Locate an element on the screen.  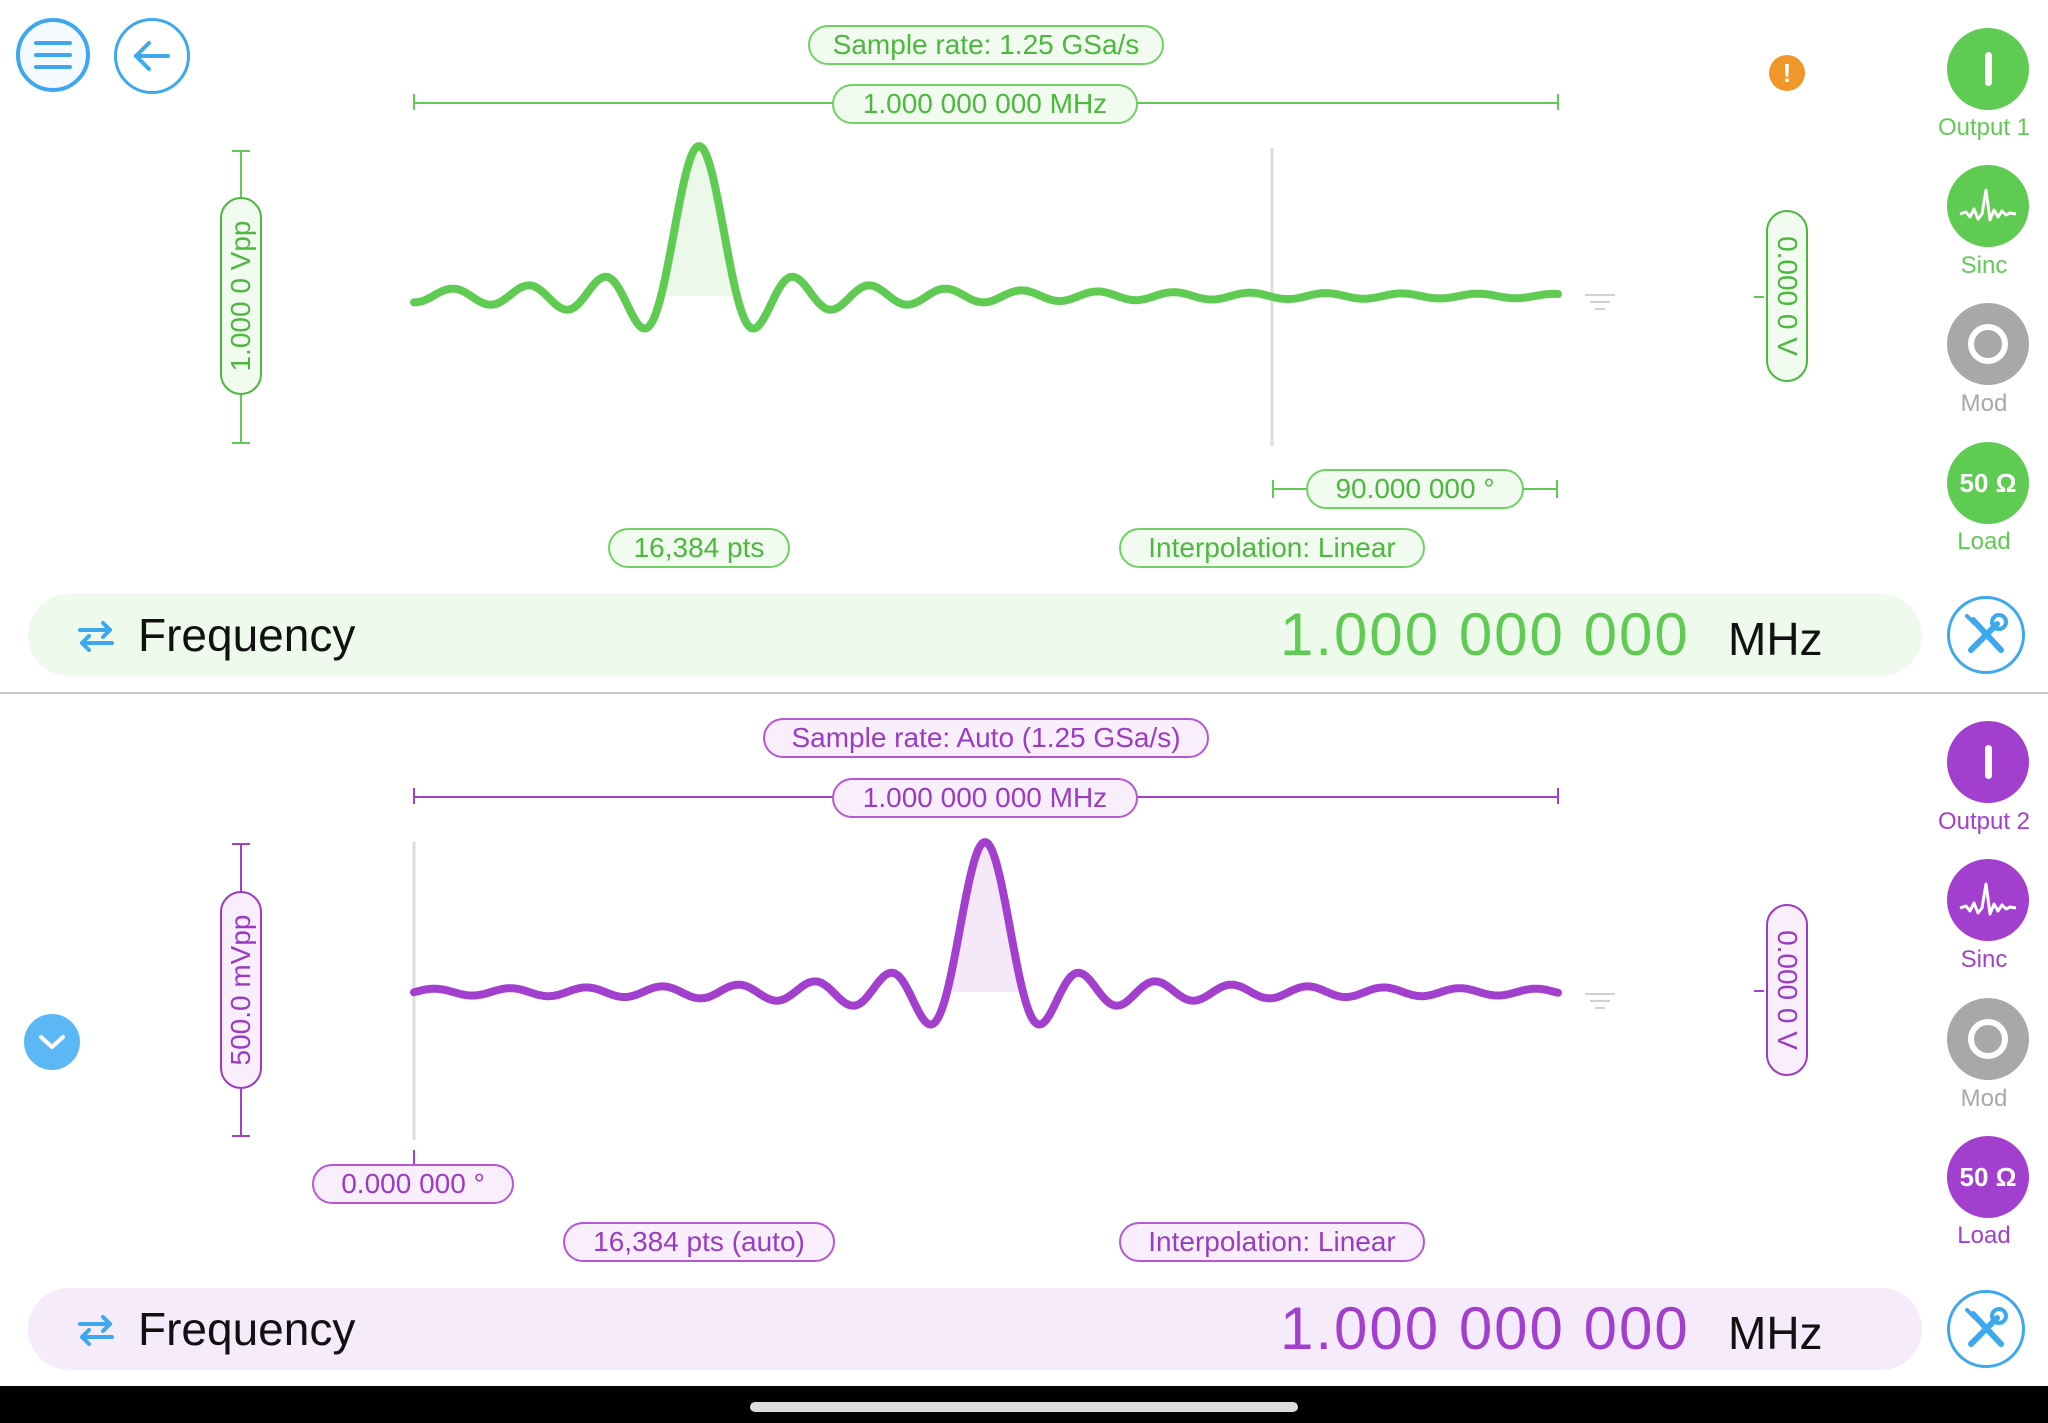
menu-icon is located at coordinates (53, 55).